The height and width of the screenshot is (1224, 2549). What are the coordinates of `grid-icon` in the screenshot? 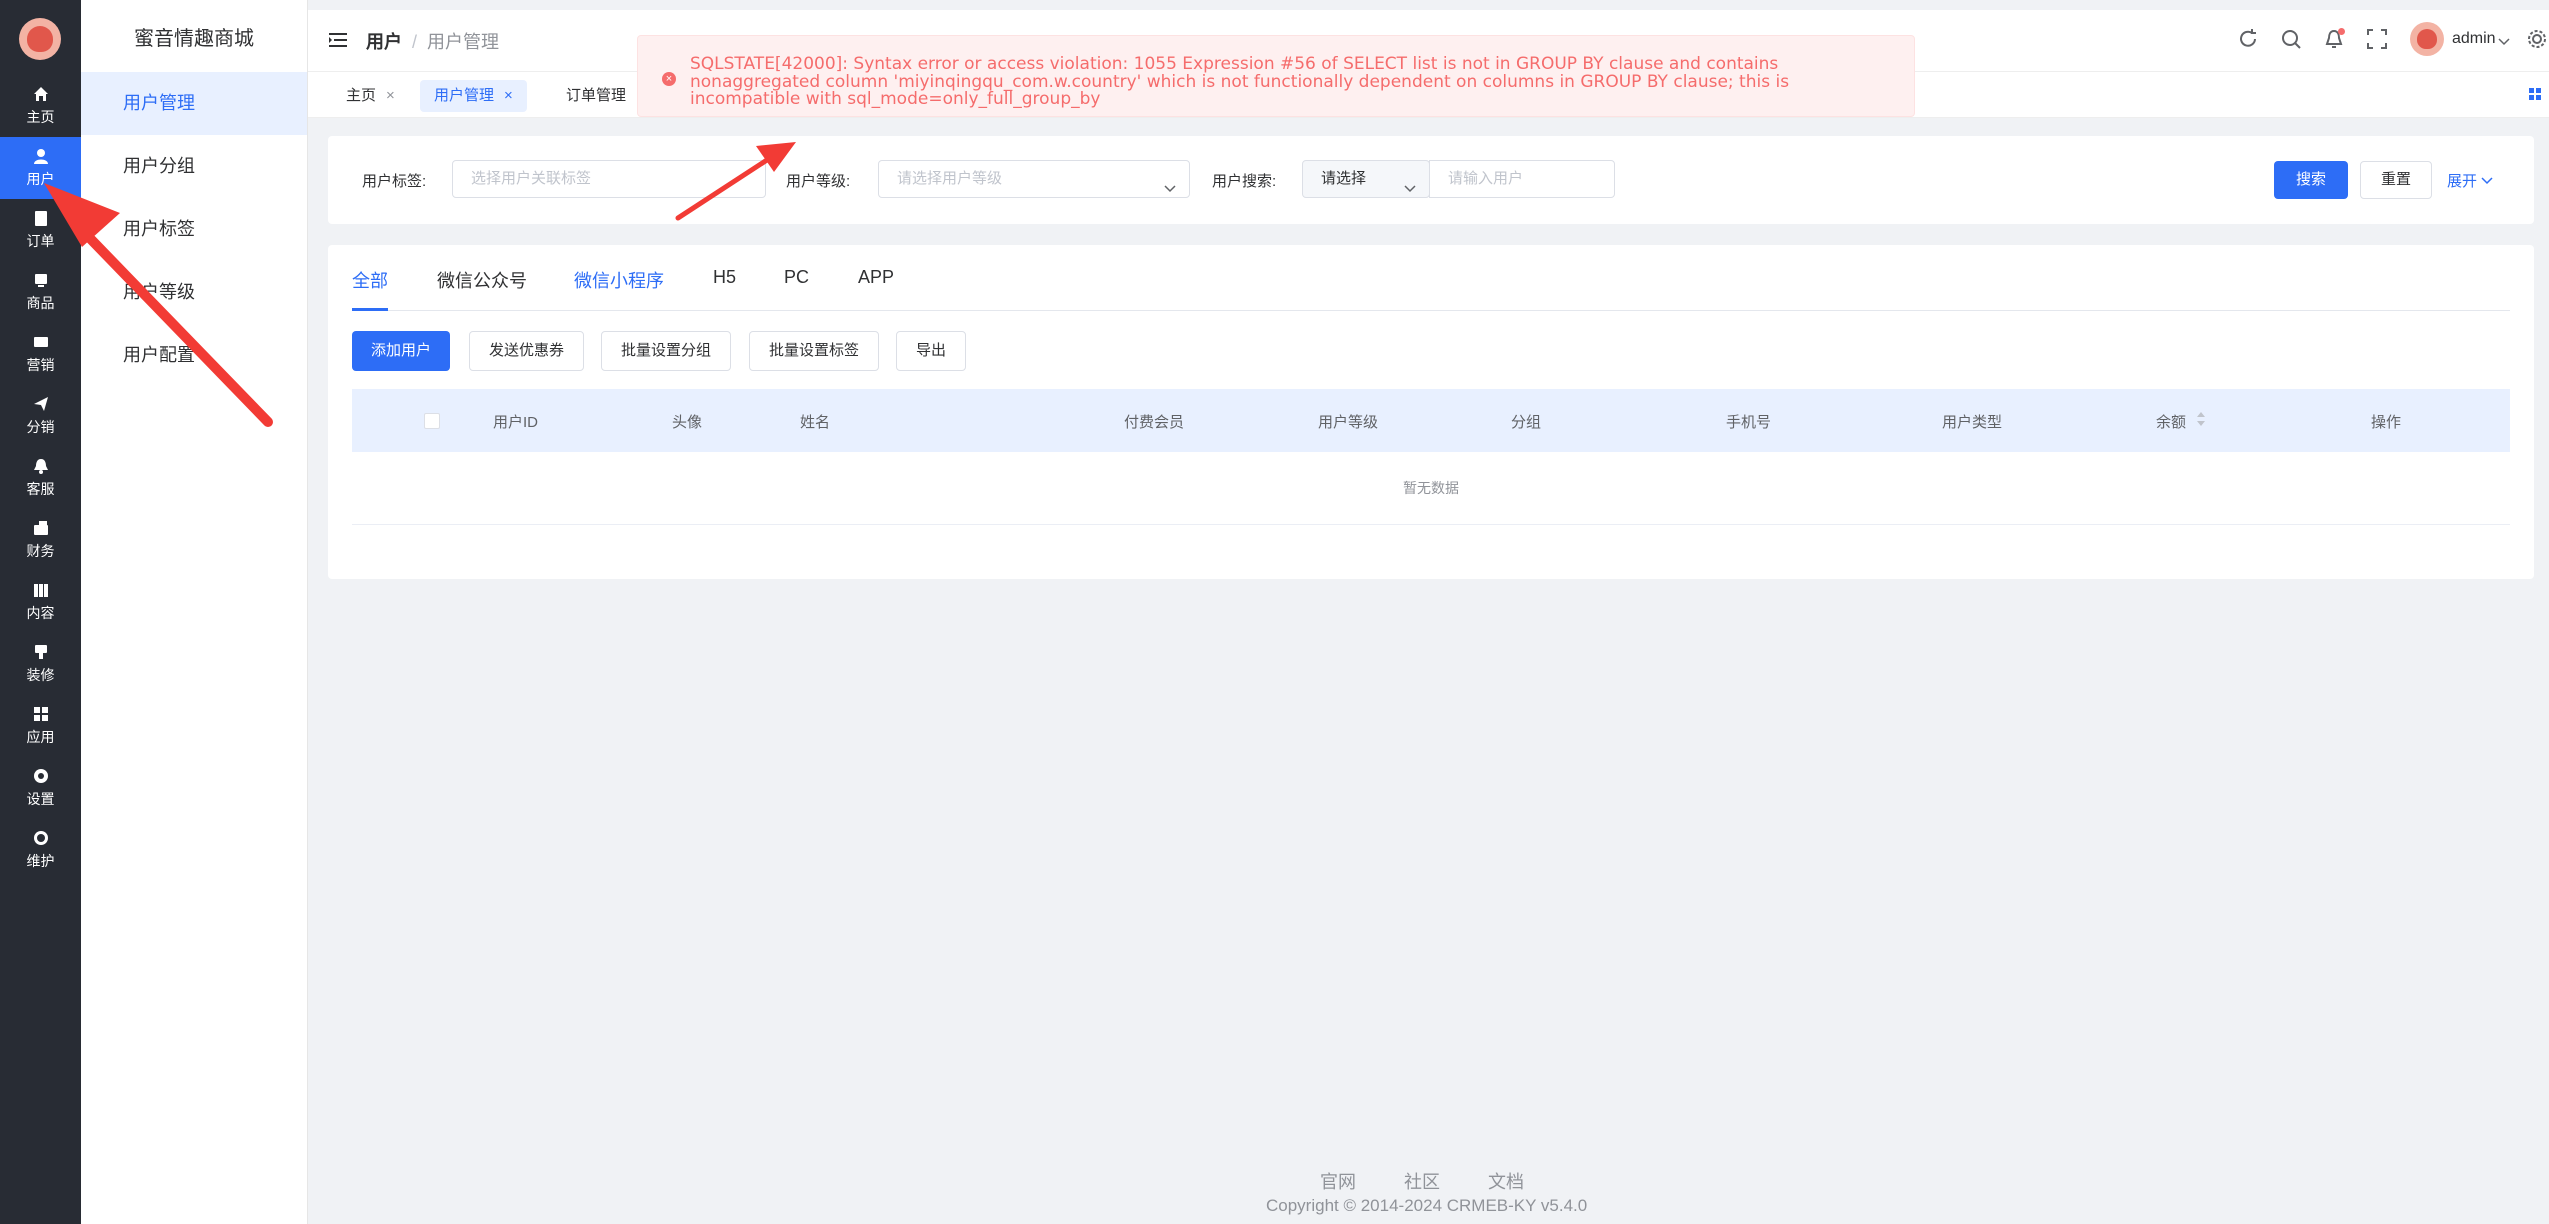 It's located at (2535, 94).